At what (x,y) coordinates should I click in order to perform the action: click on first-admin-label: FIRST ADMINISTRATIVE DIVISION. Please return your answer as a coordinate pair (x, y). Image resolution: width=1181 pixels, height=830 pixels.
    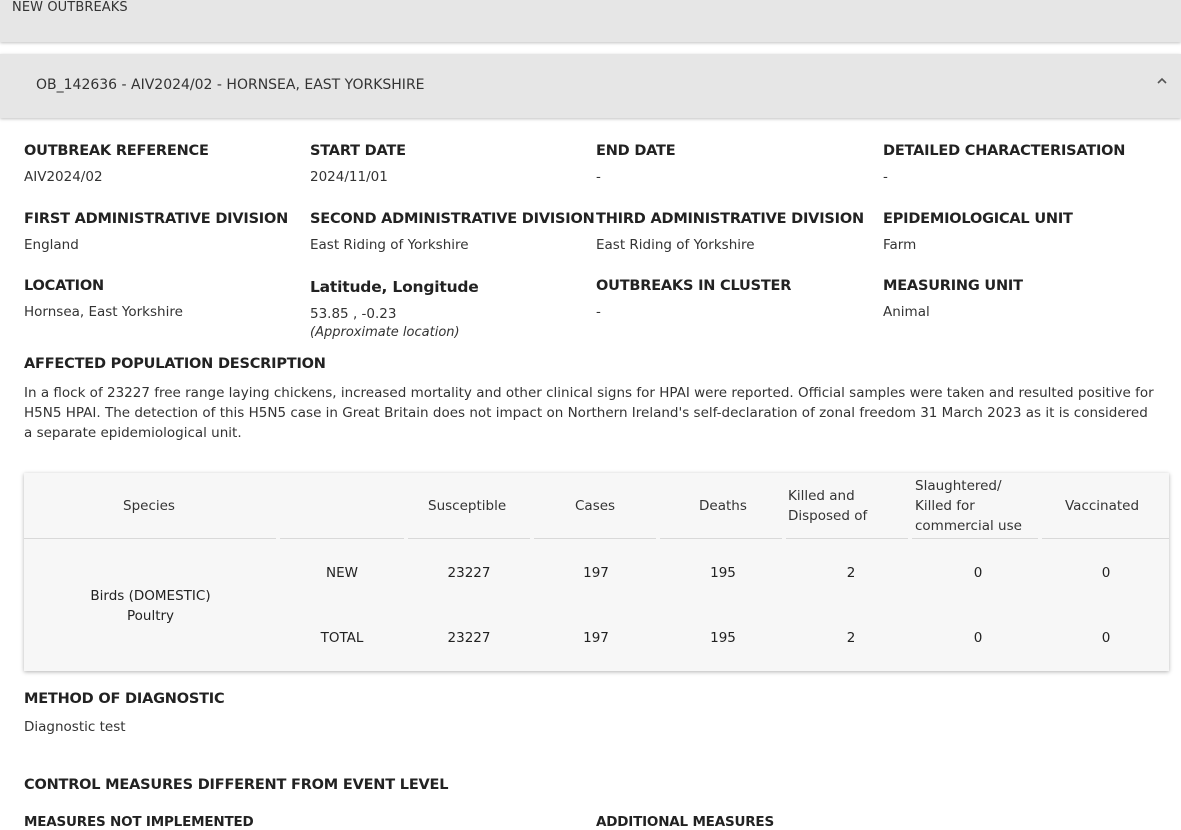
    Looking at the image, I should click on (156, 219).